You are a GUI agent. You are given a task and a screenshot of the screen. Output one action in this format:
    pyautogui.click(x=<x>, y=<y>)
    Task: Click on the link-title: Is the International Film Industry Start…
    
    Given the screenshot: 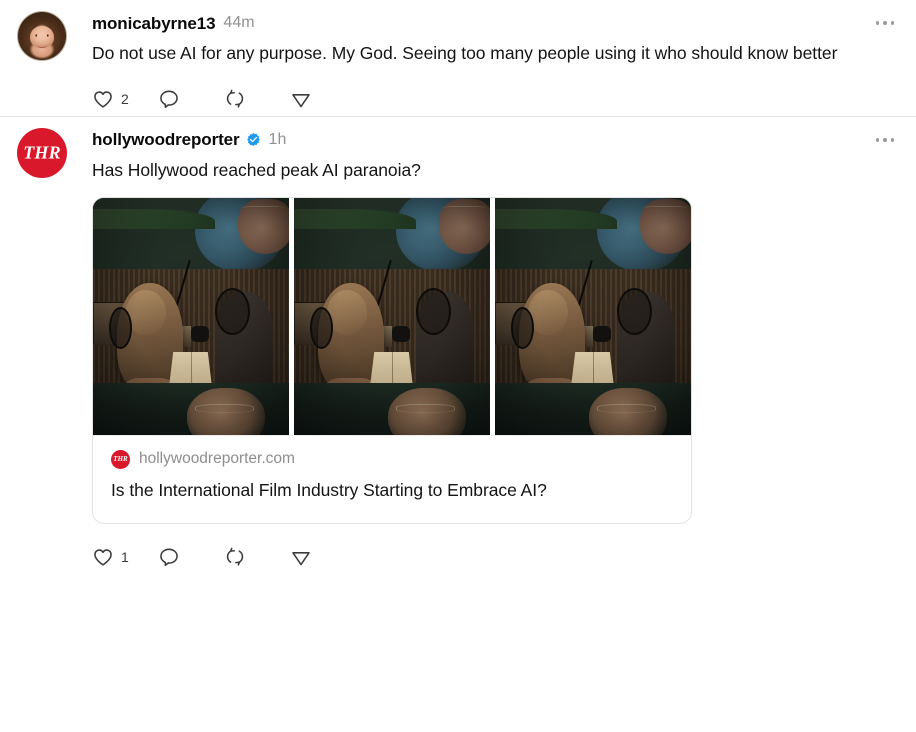 What is the action you would take?
    pyautogui.click(x=329, y=489)
    